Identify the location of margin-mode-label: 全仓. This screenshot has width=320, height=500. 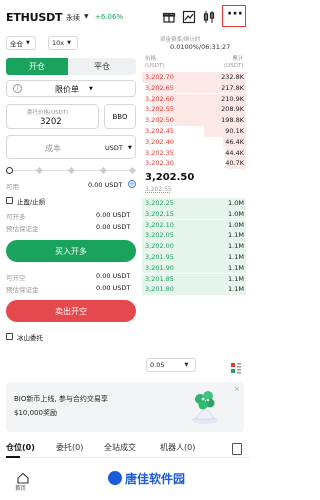
(16, 44).